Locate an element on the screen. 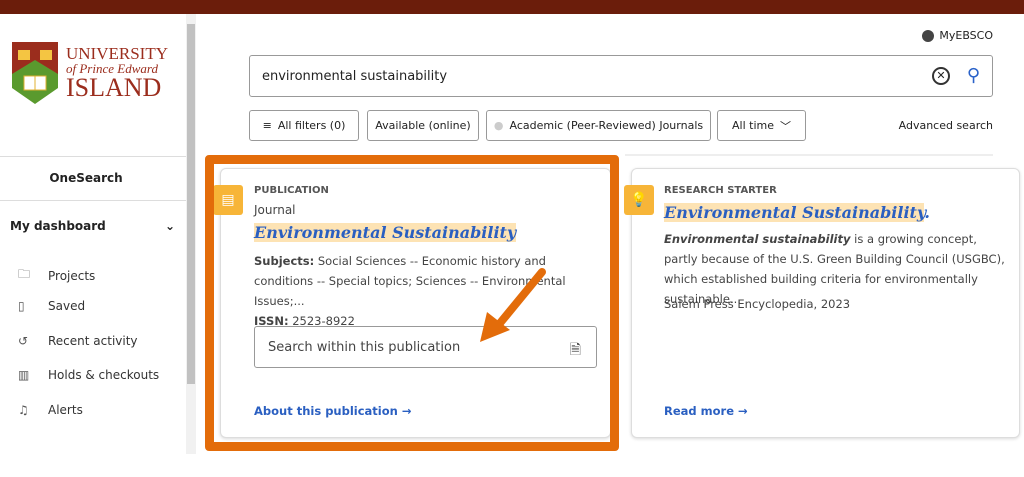  arrow-right-icon: → is located at coordinates (743, 411).